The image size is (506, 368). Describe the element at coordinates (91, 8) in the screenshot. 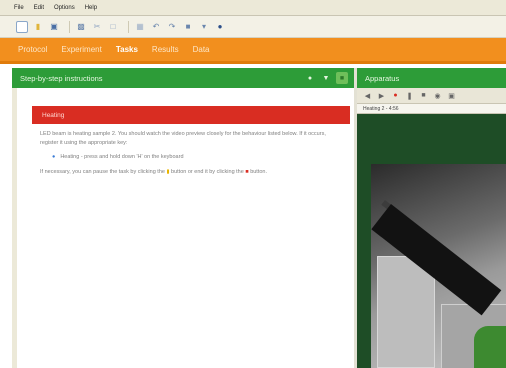

I see `menu-help: Help` at that location.